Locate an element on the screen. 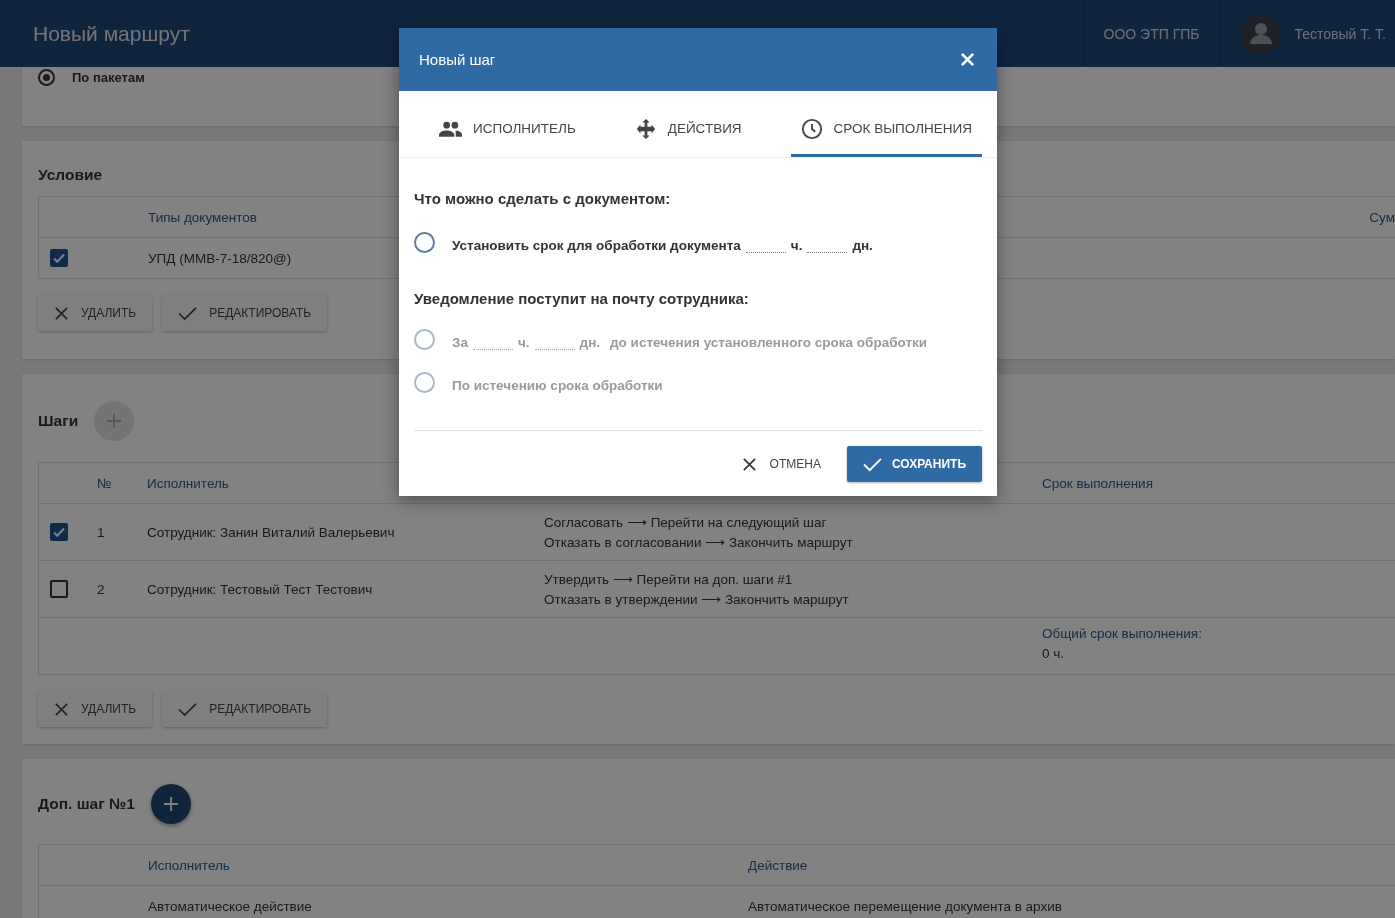 This screenshot has width=1395, height=918. table-cell-text: Автоматическое действие is located at coordinates (230, 906).